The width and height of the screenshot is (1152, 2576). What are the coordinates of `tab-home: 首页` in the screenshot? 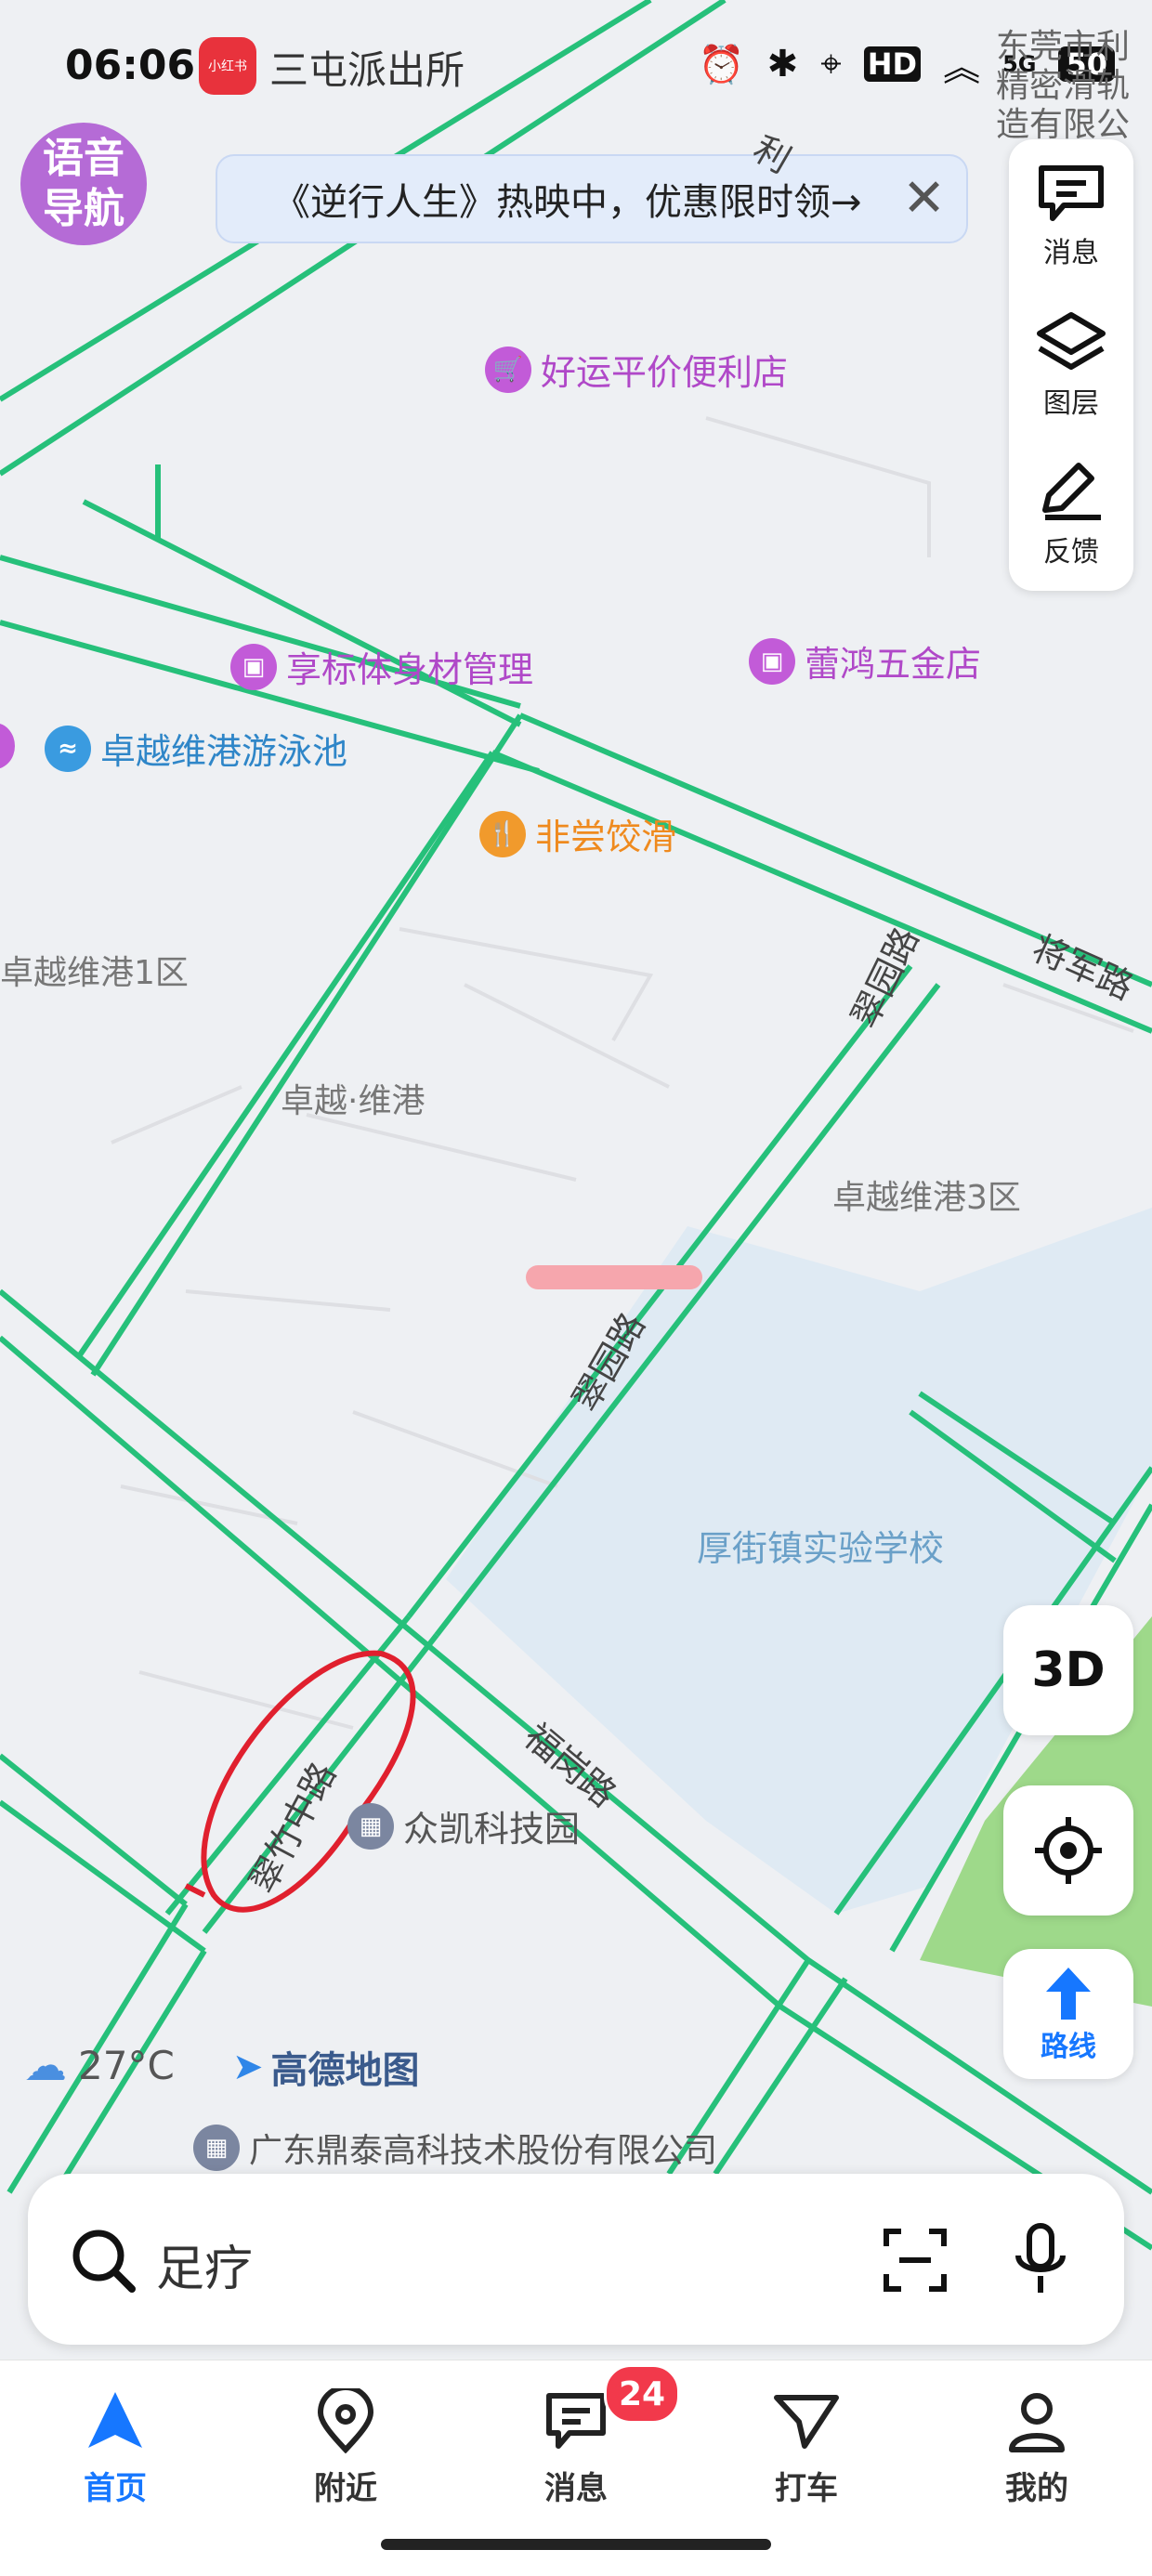 It's located at (115, 2448).